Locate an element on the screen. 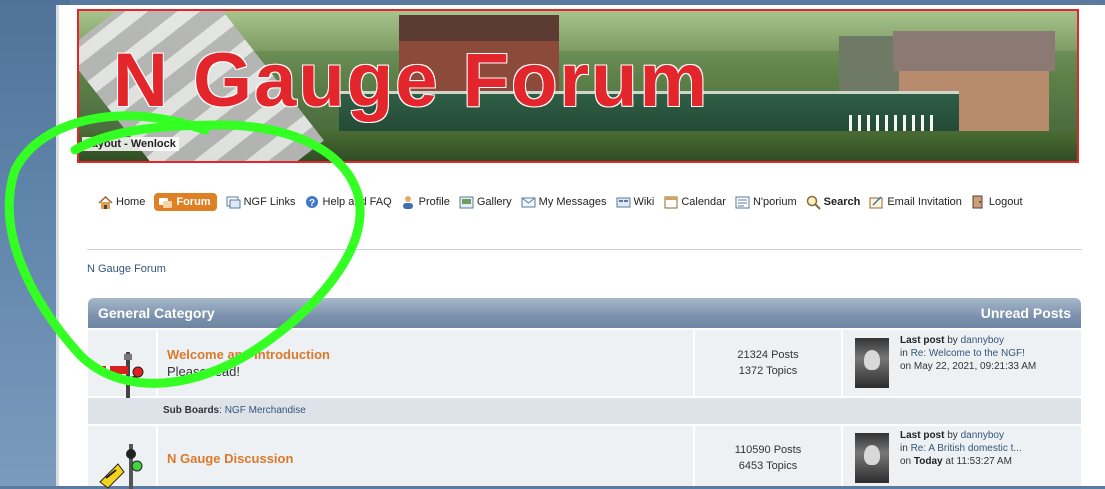 Image resolution: width=1105 pixels, height=489 pixels. nav-label-calendar: Calendar is located at coordinates (703, 202).